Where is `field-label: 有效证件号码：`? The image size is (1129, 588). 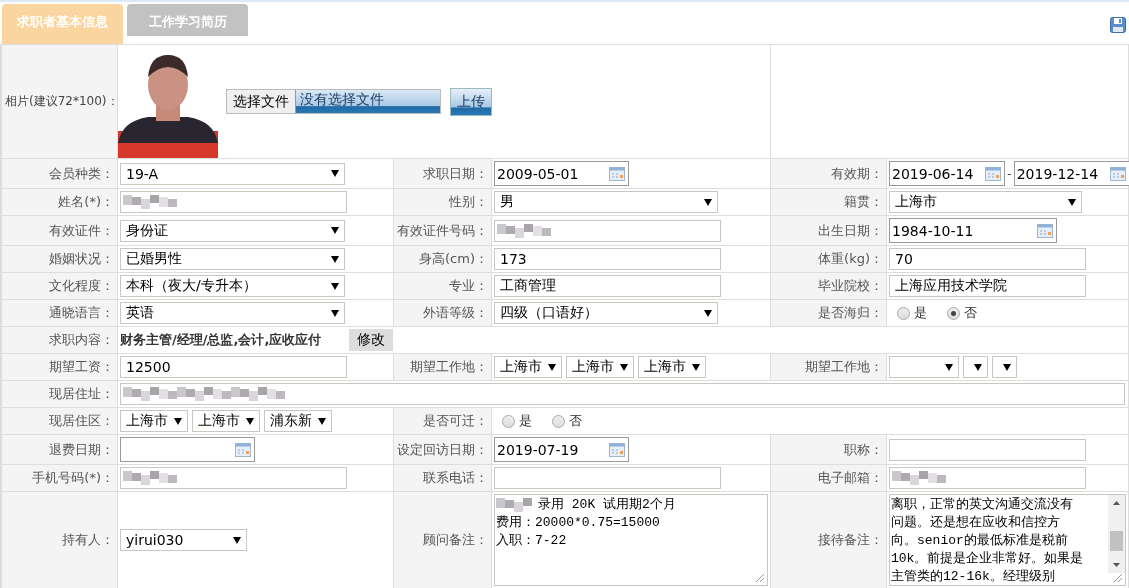
field-label: 有效证件号码： is located at coordinates (442, 230).